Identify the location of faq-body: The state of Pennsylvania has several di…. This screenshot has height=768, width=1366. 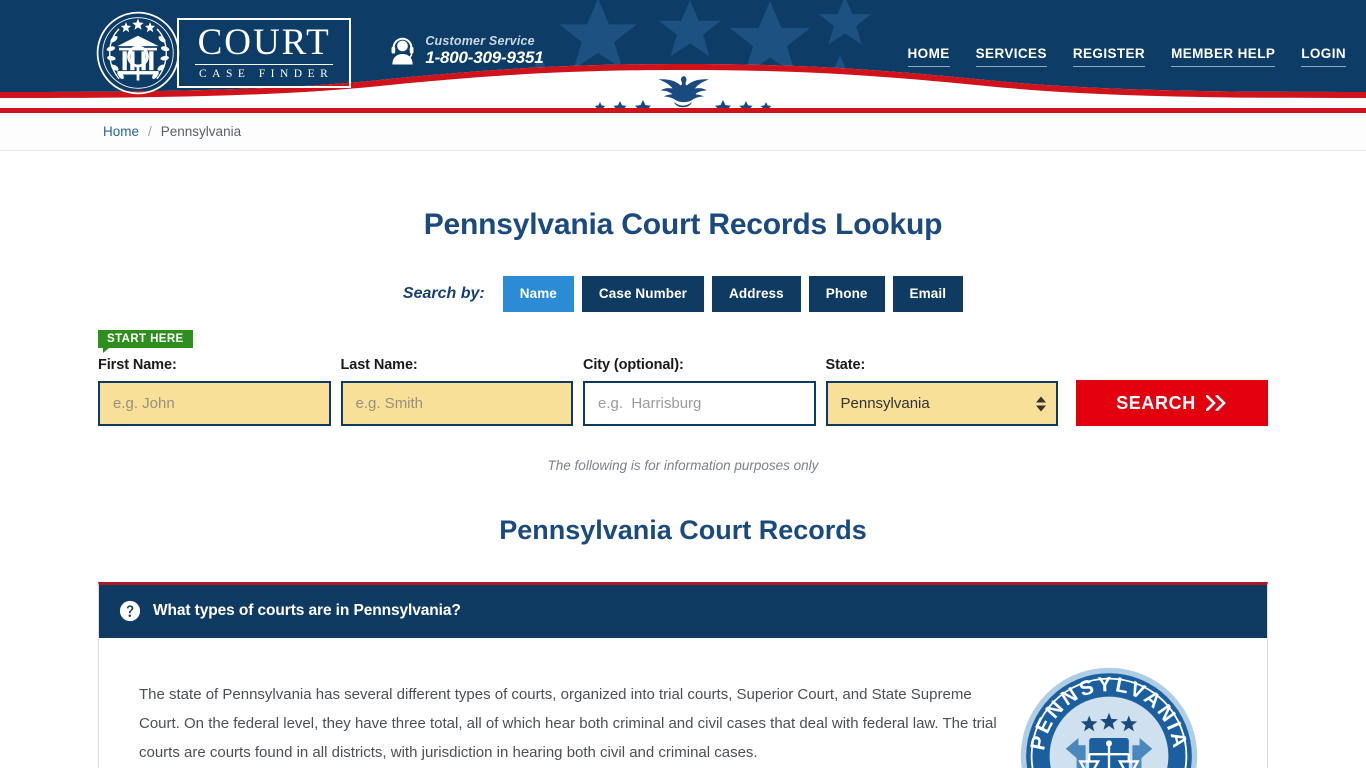
(683, 703).